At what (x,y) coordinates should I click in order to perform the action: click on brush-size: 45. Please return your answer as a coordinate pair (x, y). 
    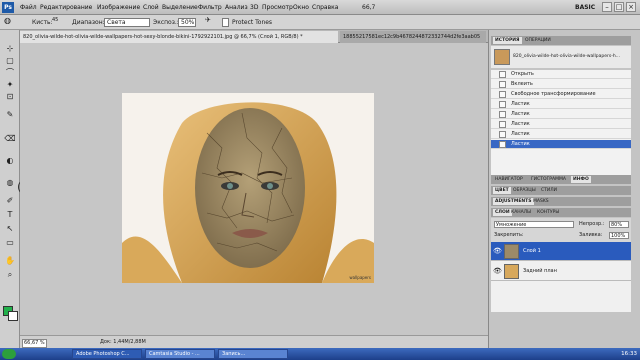
    Looking at the image, I should click on (55, 20).